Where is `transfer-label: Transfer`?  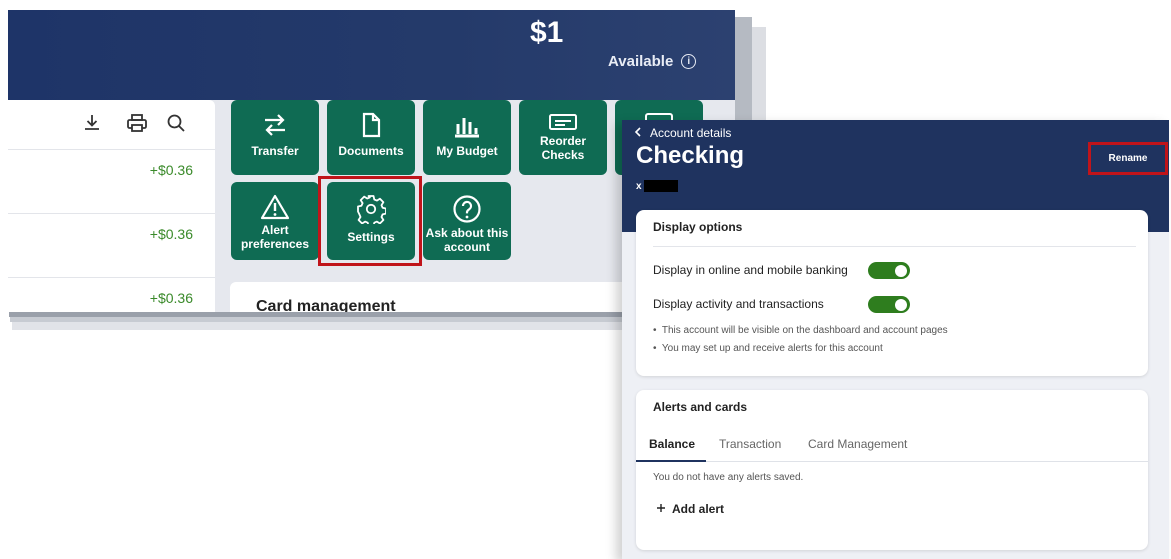
transfer-label: Transfer is located at coordinates (275, 151).